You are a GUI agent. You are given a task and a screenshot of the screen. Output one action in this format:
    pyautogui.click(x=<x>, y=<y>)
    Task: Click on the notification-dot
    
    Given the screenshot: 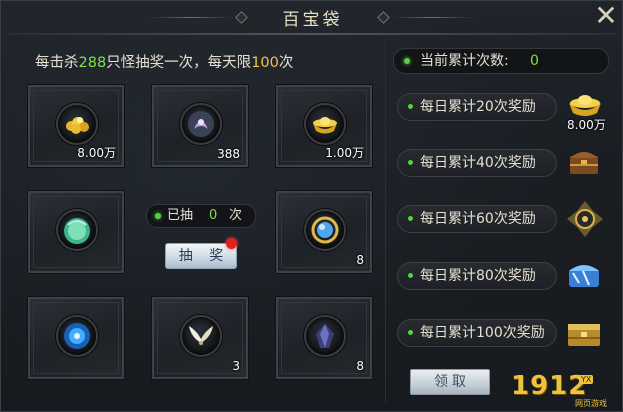 What is the action you would take?
    pyautogui.click(x=231, y=243)
    